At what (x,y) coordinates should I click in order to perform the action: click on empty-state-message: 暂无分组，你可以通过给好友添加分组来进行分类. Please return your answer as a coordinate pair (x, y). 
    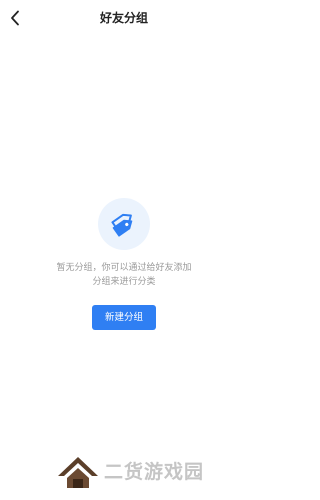
    Looking at the image, I should click on (124, 275).